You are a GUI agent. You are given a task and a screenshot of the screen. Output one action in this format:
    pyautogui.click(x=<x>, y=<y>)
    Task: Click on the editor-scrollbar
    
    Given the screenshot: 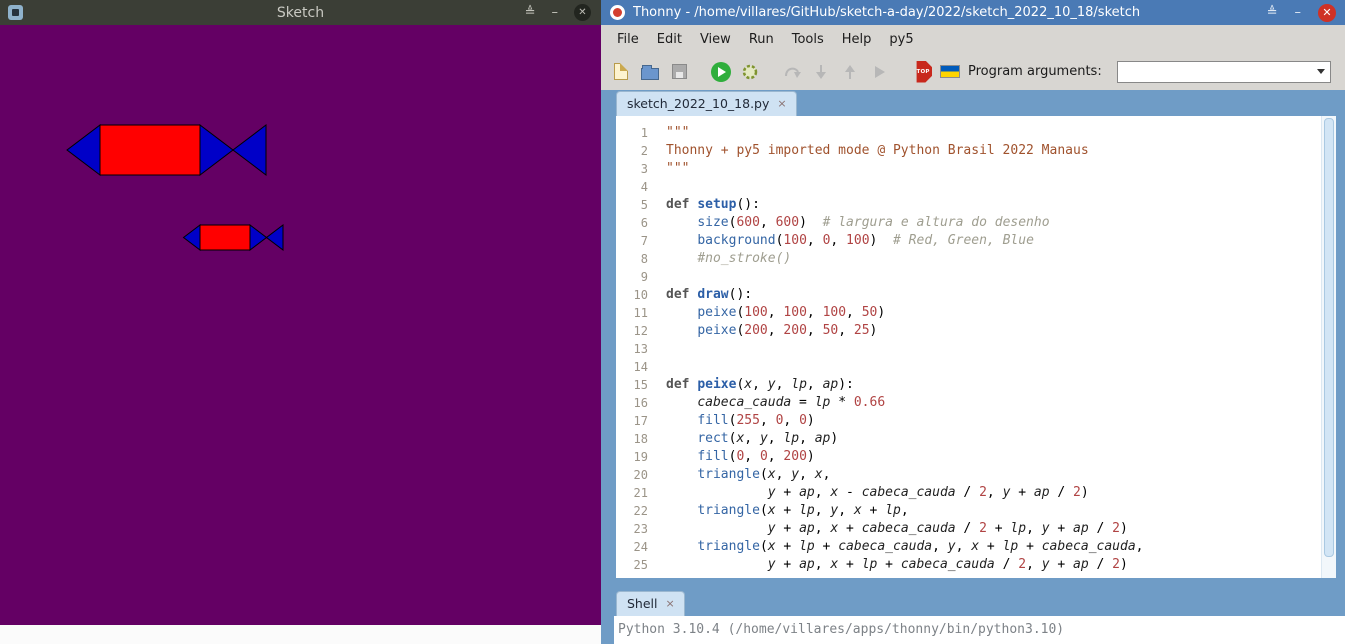 What is the action you would take?
    pyautogui.click(x=1328, y=347)
    